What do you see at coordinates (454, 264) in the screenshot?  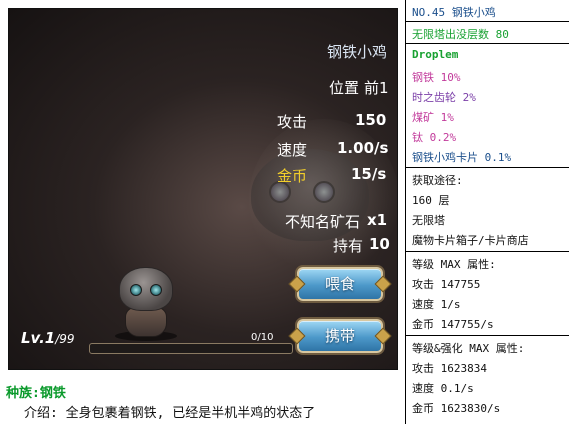 I see `max-level-header: 等级 MAX 属性:` at bounding box center [454, 264].